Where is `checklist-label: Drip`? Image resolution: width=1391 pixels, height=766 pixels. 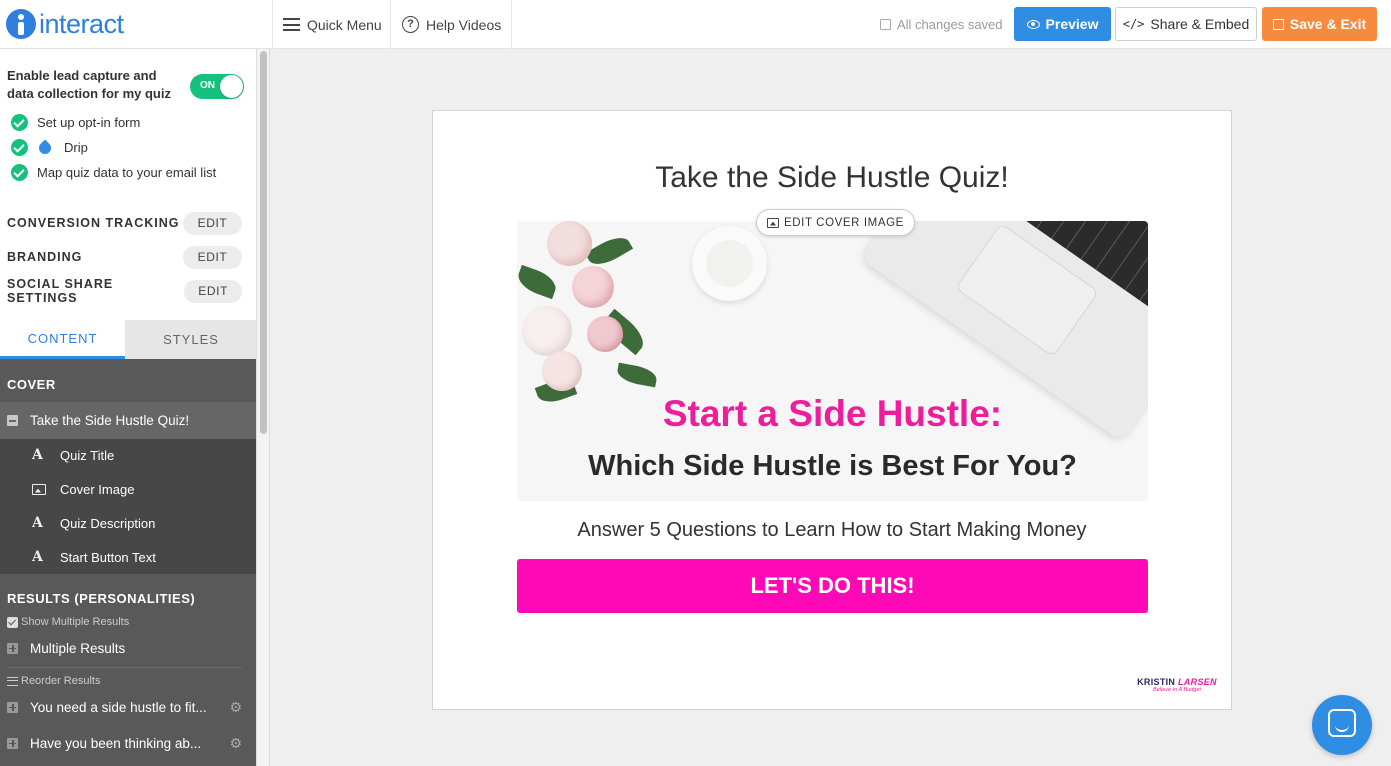 checklist-label: Drip is located at coordinates (76, 147).